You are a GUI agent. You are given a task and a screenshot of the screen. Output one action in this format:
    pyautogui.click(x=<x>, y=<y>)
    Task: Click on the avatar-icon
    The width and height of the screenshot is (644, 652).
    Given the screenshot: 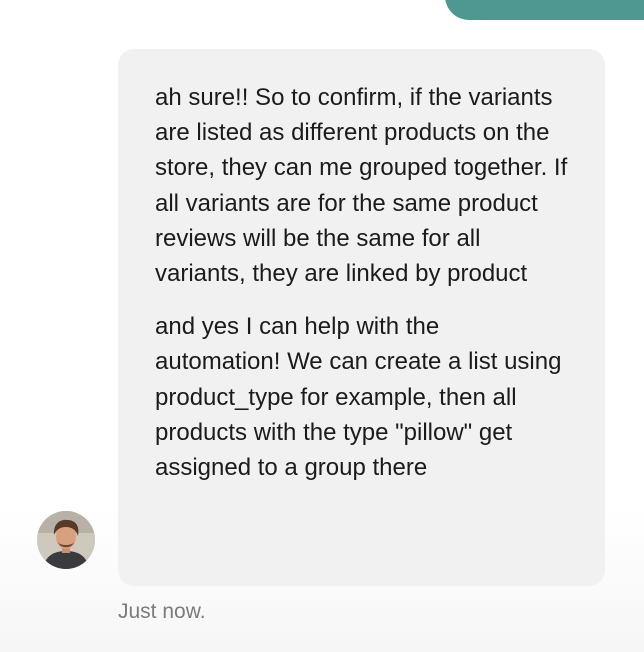 What is the action you would take?
    pyautogui.click(x=66, y=540)
    